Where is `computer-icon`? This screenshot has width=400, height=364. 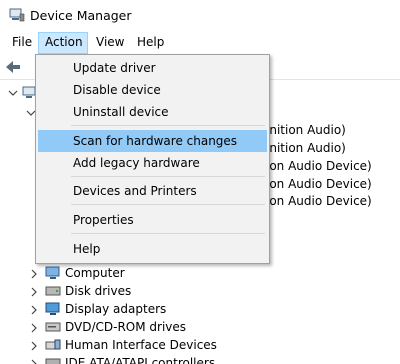 computer-icon is located at coordinates (52, 272).